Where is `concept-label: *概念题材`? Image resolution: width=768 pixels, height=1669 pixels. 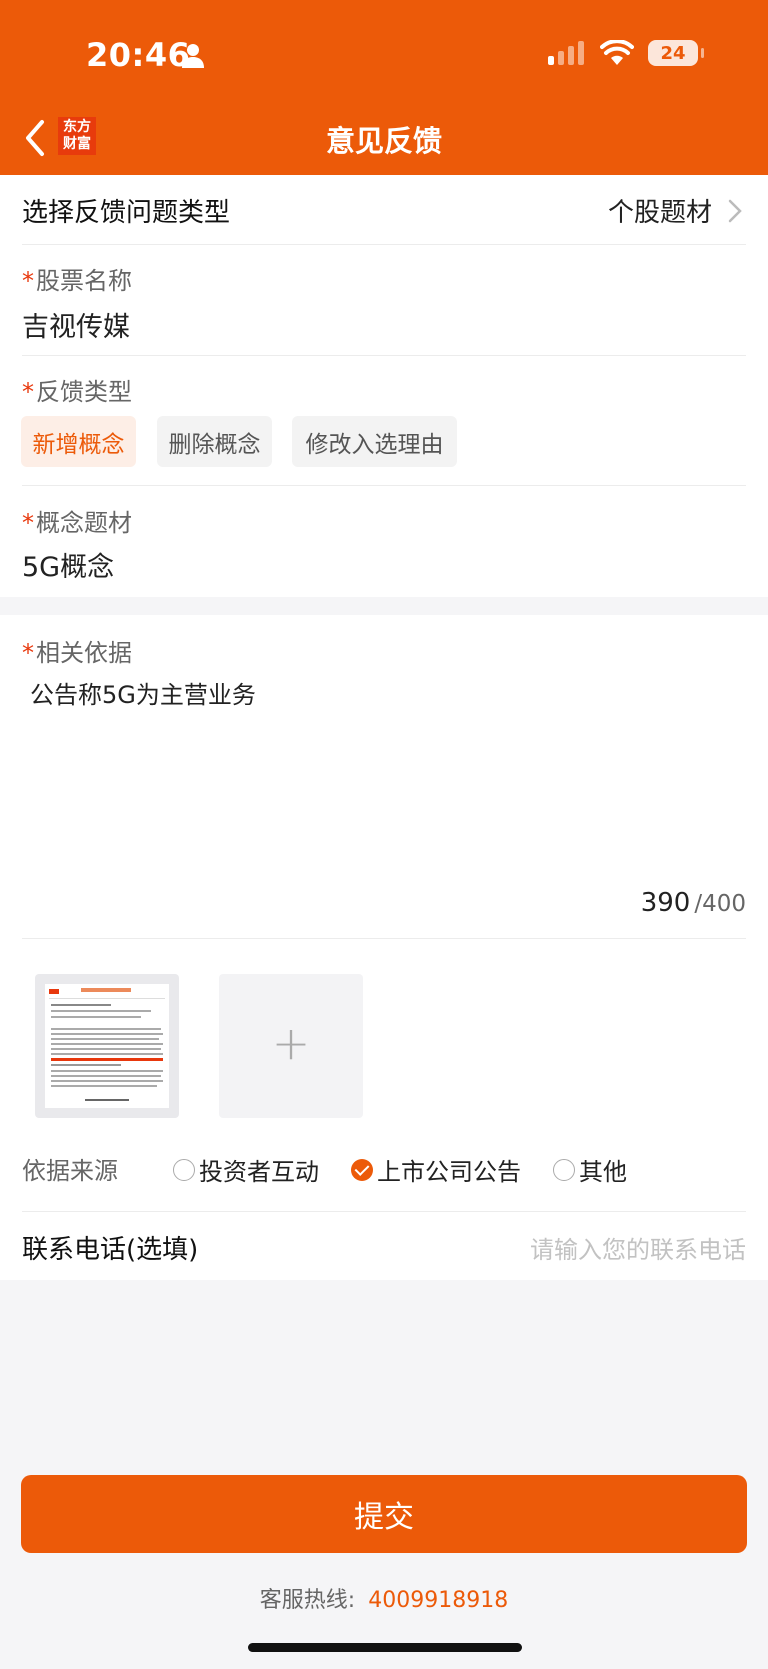
concept-label: *概念题材 is located at coordinates (77, 520).